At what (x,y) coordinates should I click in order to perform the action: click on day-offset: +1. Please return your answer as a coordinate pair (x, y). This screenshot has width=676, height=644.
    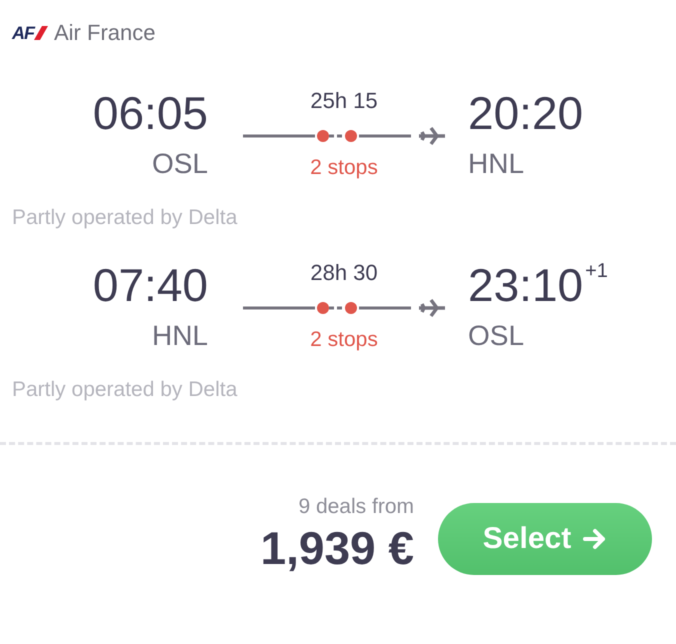
    Looking at the image, I should click on (596, 271).